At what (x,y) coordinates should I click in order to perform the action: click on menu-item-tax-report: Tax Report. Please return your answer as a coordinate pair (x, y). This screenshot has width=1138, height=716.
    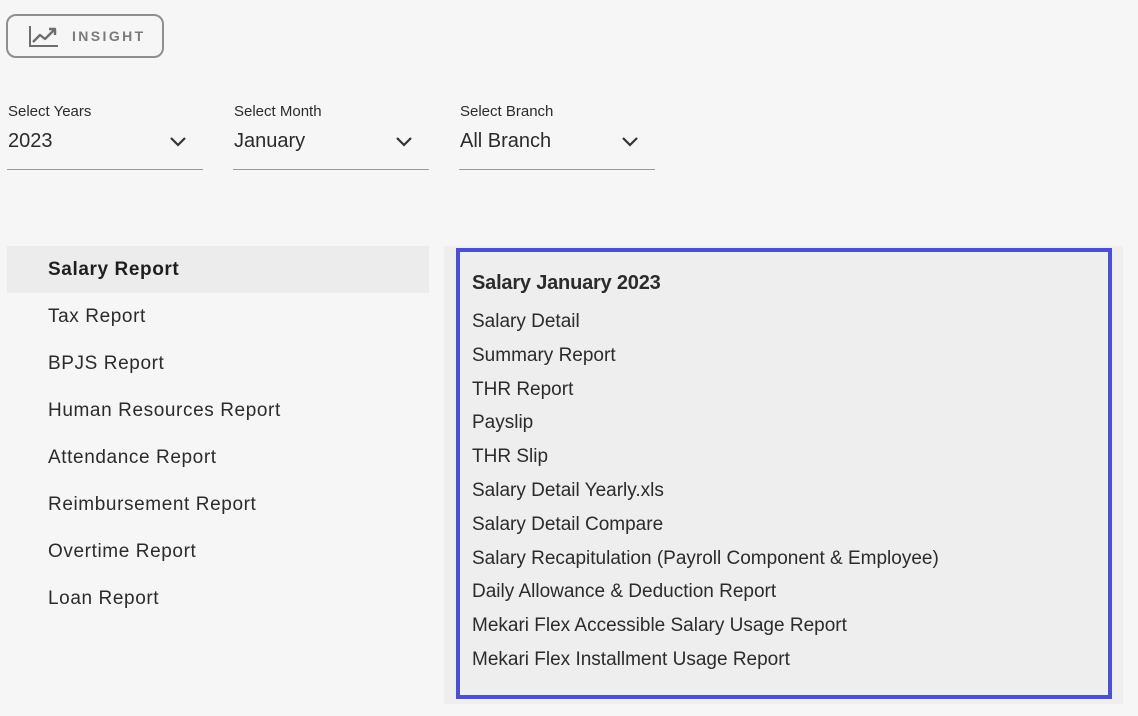
    Looking at the image, I should click on (218, 316).